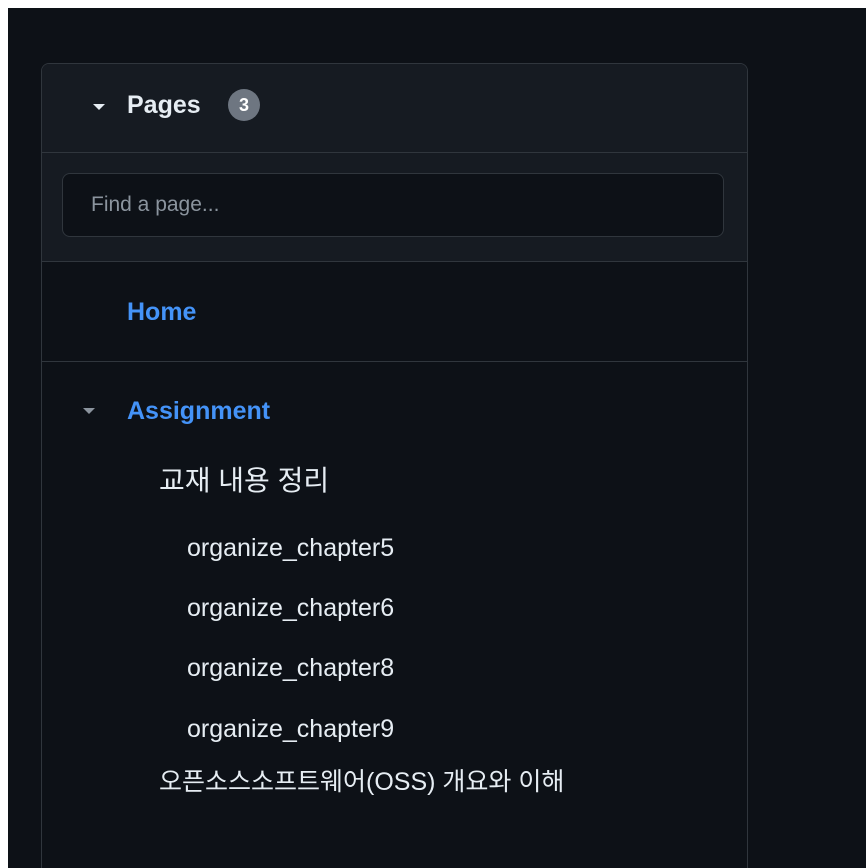 Image resolution: width=866 pixels, height=868 pixels. What do you see at coordinates (290, 729) in the screenshot?
I see `tree-item-chapter9: organize_chapter9` at bounding box center [290, 729].